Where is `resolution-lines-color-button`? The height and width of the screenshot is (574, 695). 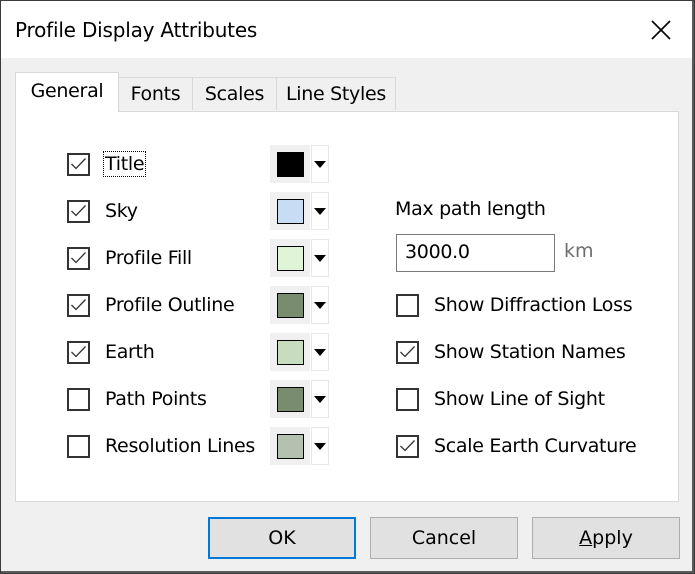
resolution-lines-color-button is located at coordinates (290, 446).